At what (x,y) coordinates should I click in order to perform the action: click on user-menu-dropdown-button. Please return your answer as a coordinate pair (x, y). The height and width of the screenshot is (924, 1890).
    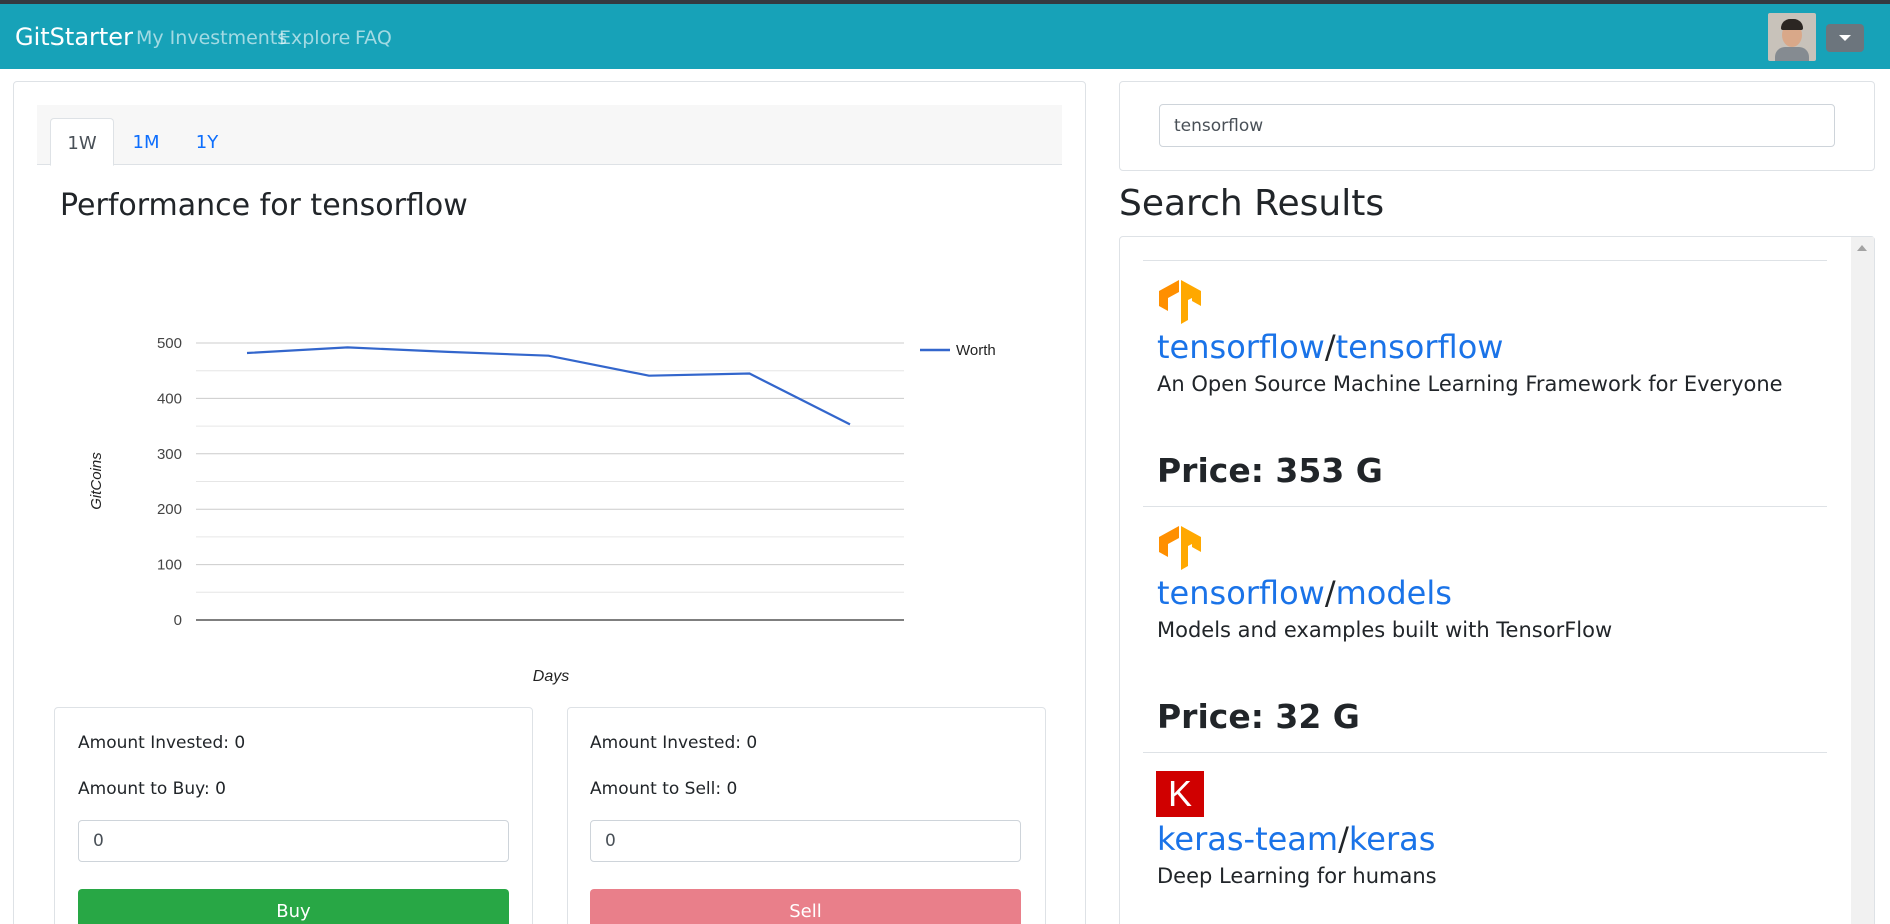
    Looking at the image, I should click on (1845, 38).